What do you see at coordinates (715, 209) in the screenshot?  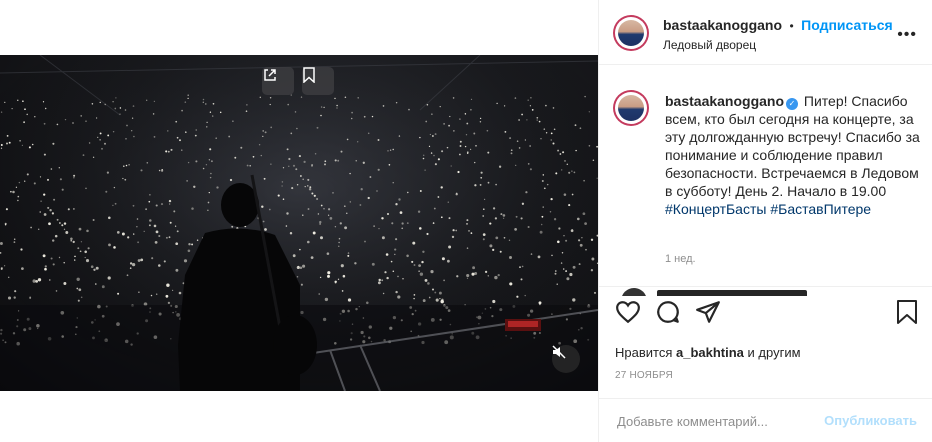 I see `hashtag-link: #КонцертБасты` at bounding box center [715, 209].